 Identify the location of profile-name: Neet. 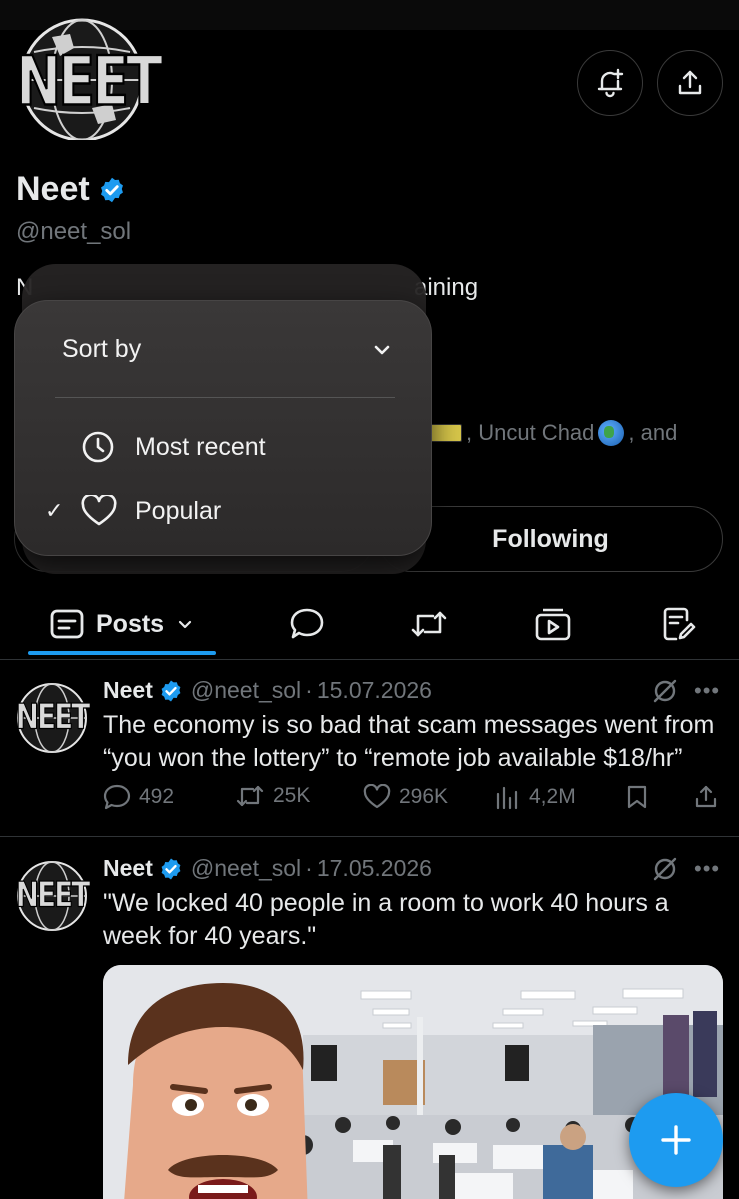
(71, 189).